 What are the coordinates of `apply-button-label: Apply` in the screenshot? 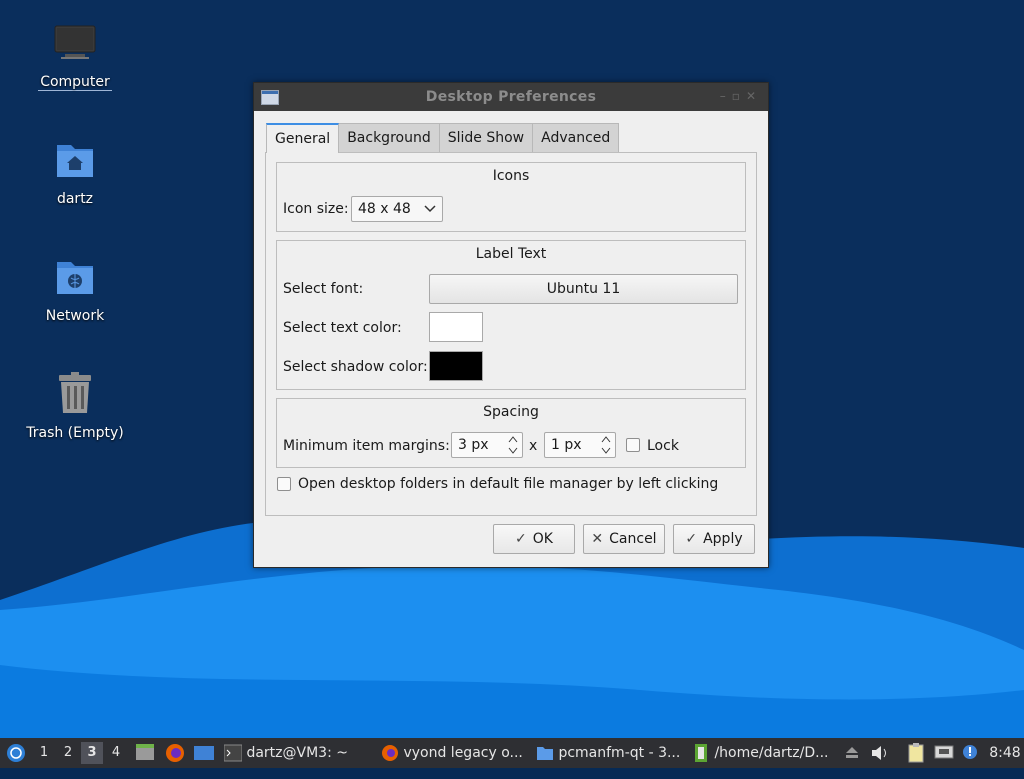 It's located at (723, 539).